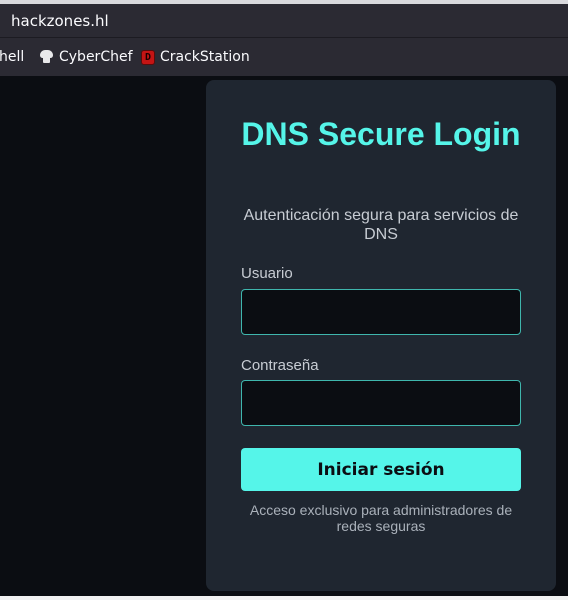 The width and height of the screenshot is (568, 600). Describe the element at coordinates (381, 403) in the screenshot. I see `password-input` at that location.